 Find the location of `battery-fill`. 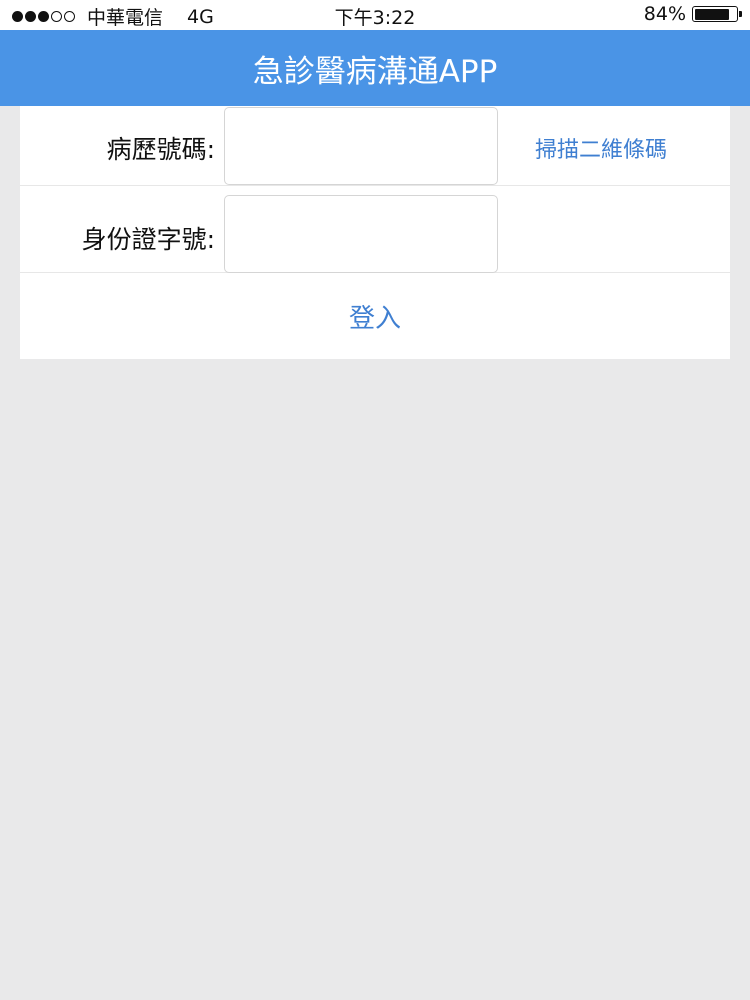

battery-fill is located at coordinates (711, 14).